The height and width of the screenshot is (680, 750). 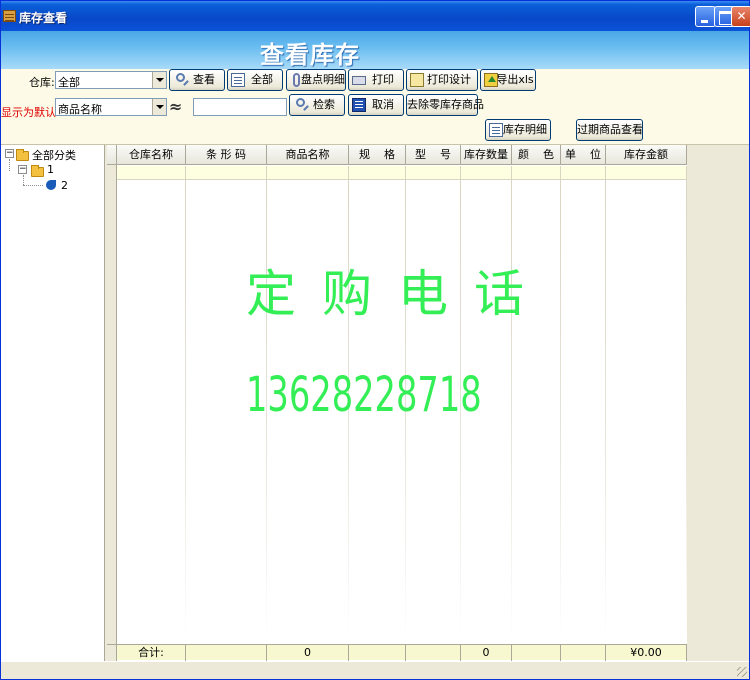 I want to click on tree-node-leaf: 2, so click(x=64, y=186).